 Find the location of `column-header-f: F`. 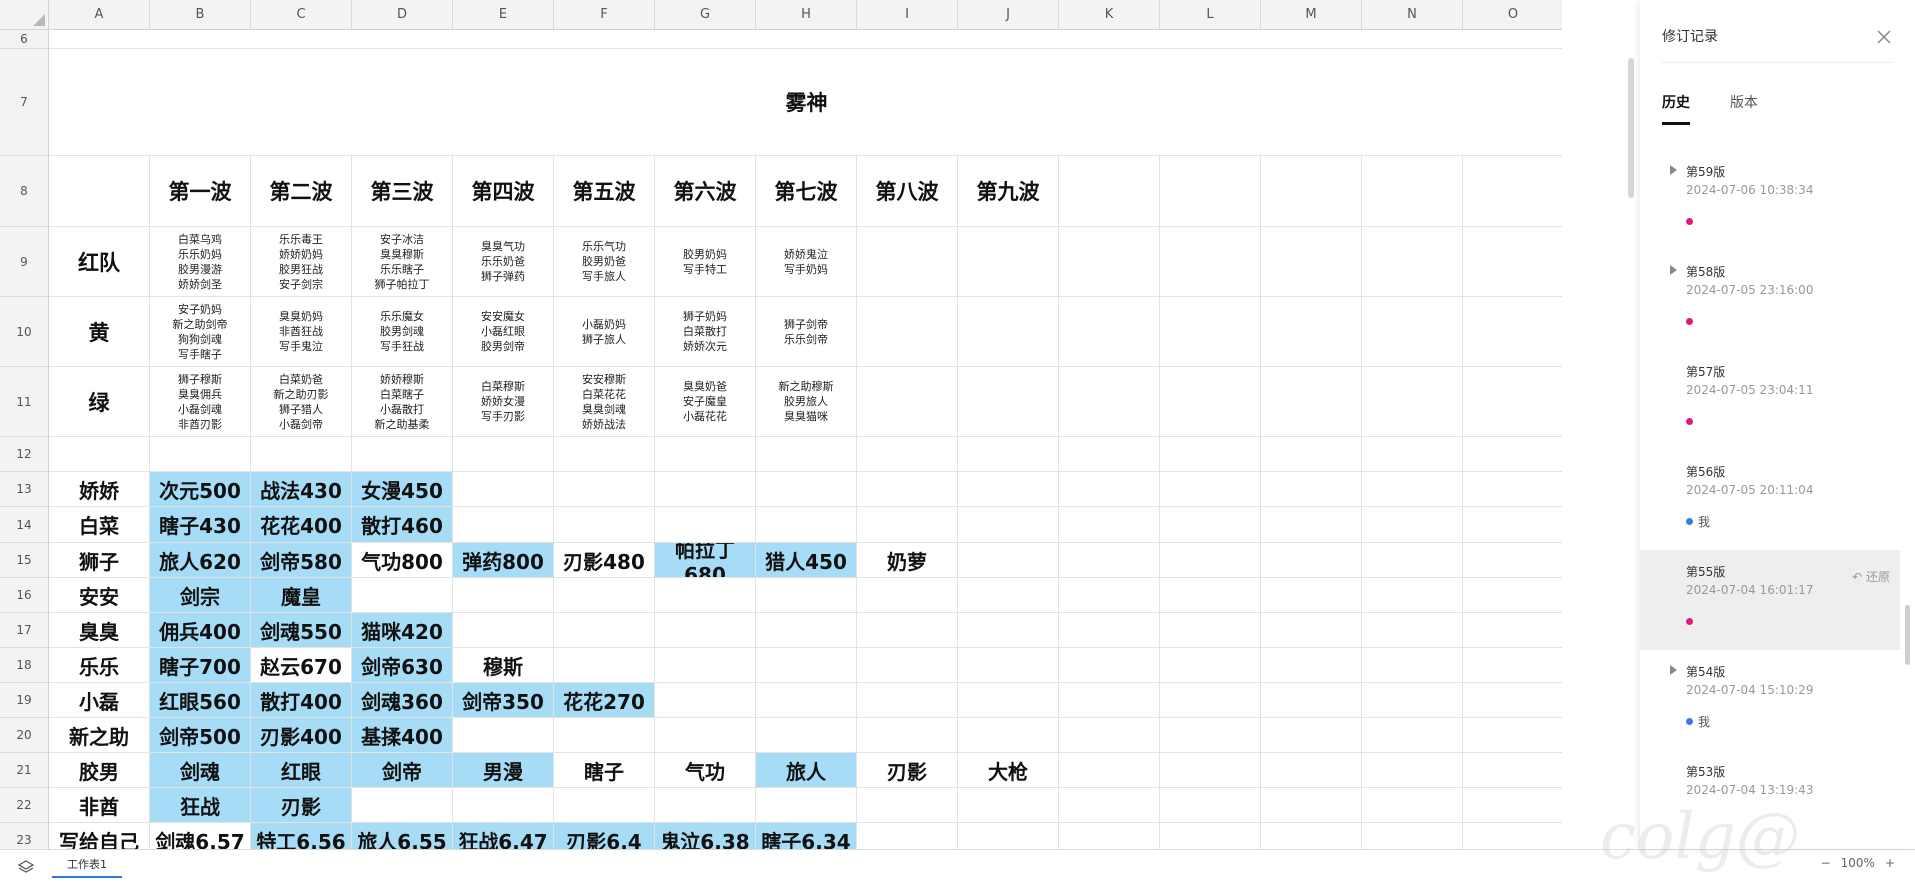

column-header-f: F is located at coordinates (604, 15).